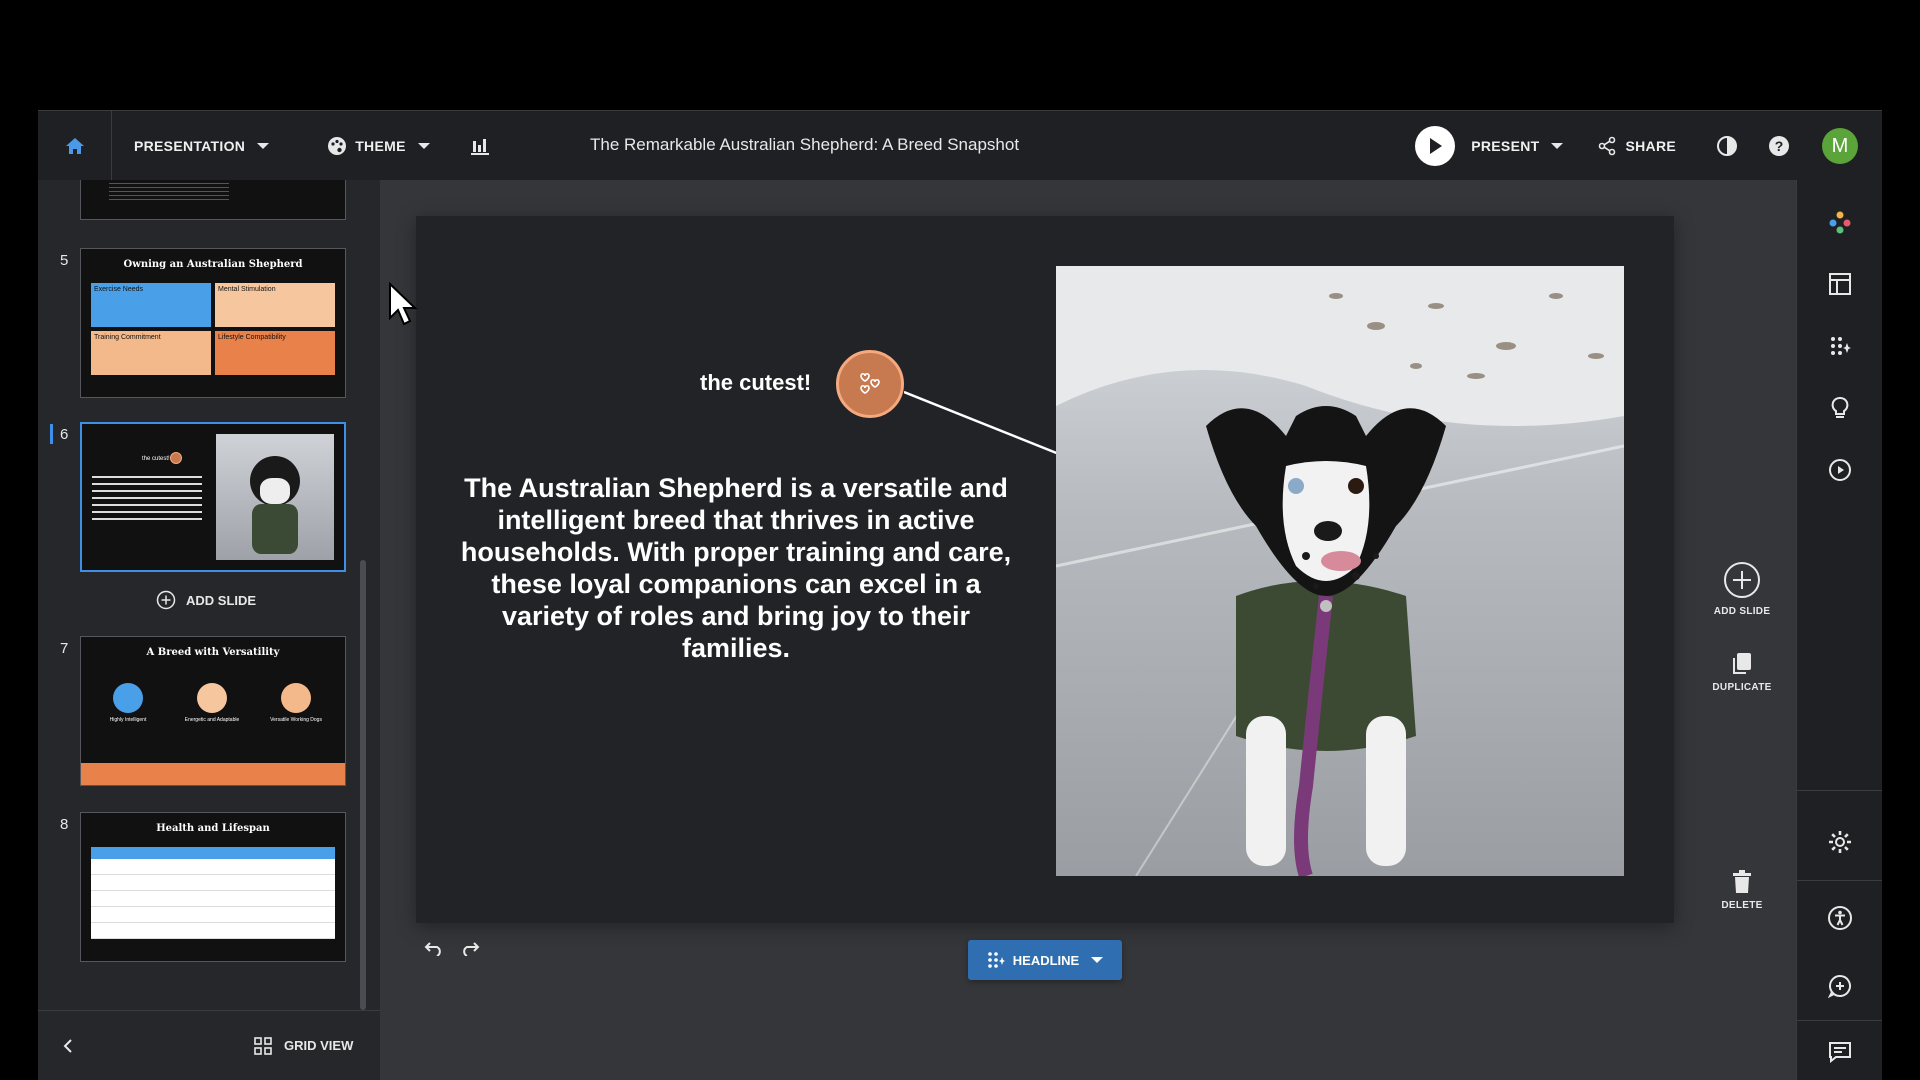 This screenshot has height=1080, width=1920. What do you see at coordinates (212, 720) in the screenshot?
I see `thumbnail-item-label: Energetic and Adaptable` at bounding box center [212, 720].